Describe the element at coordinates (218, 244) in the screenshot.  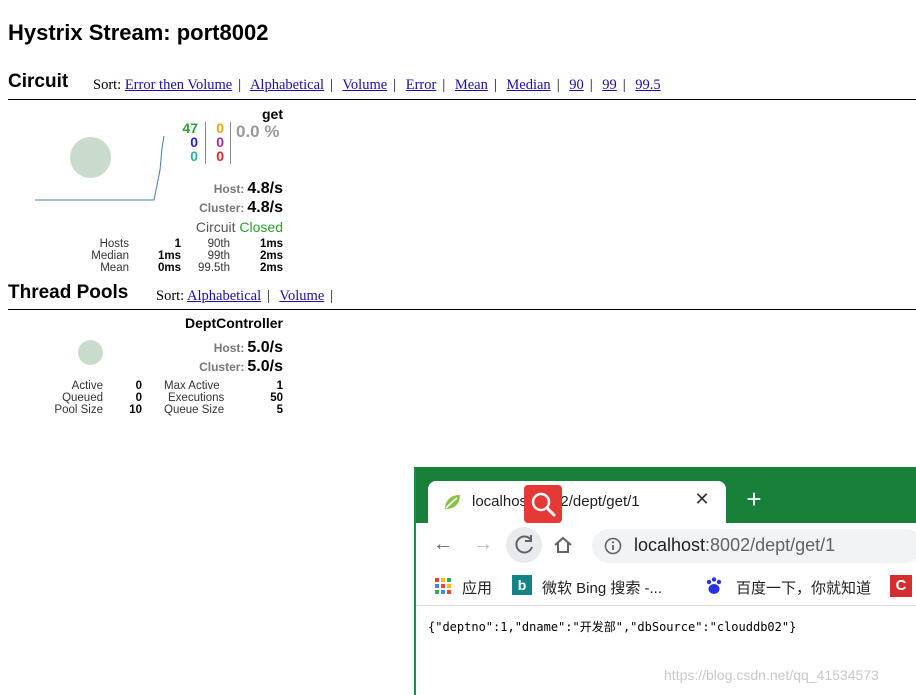
I see `stat-key: 90th` at that location.